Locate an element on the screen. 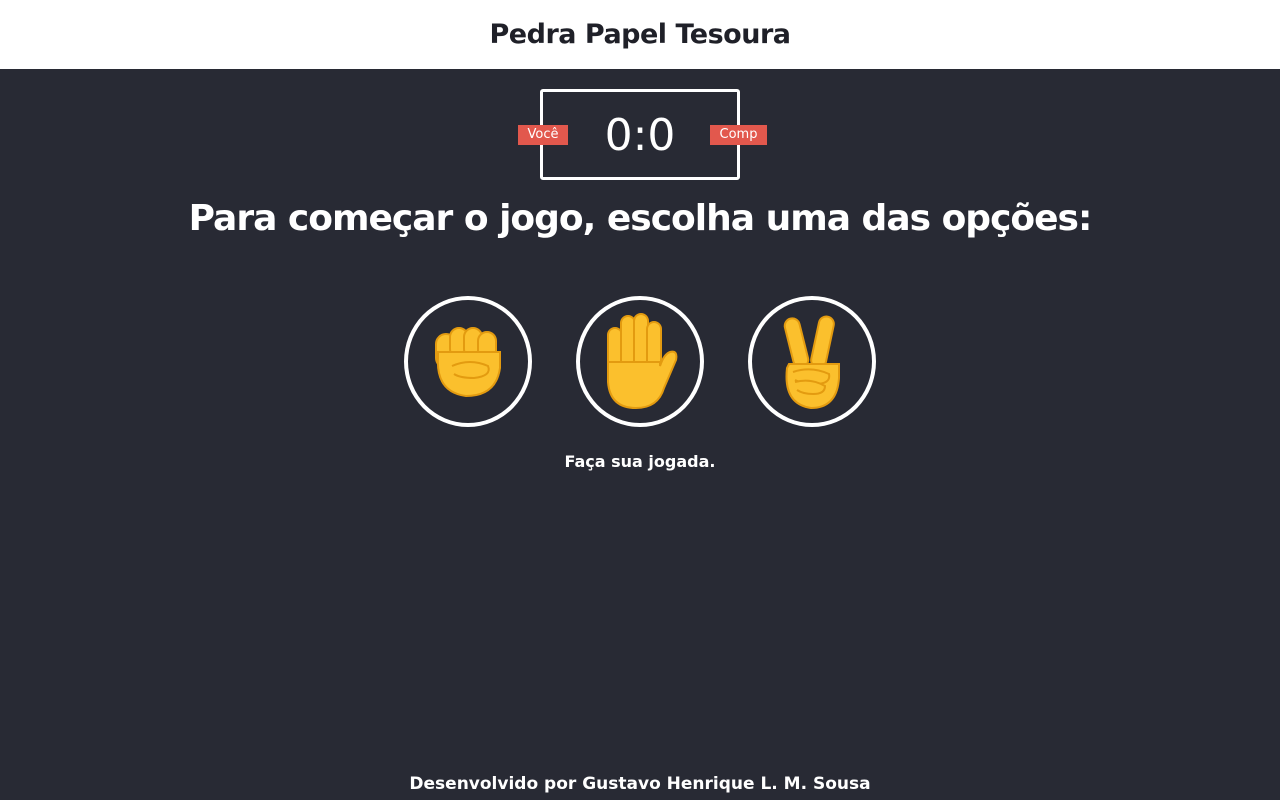  rock-choice-button is located at coordinates (468, 361).